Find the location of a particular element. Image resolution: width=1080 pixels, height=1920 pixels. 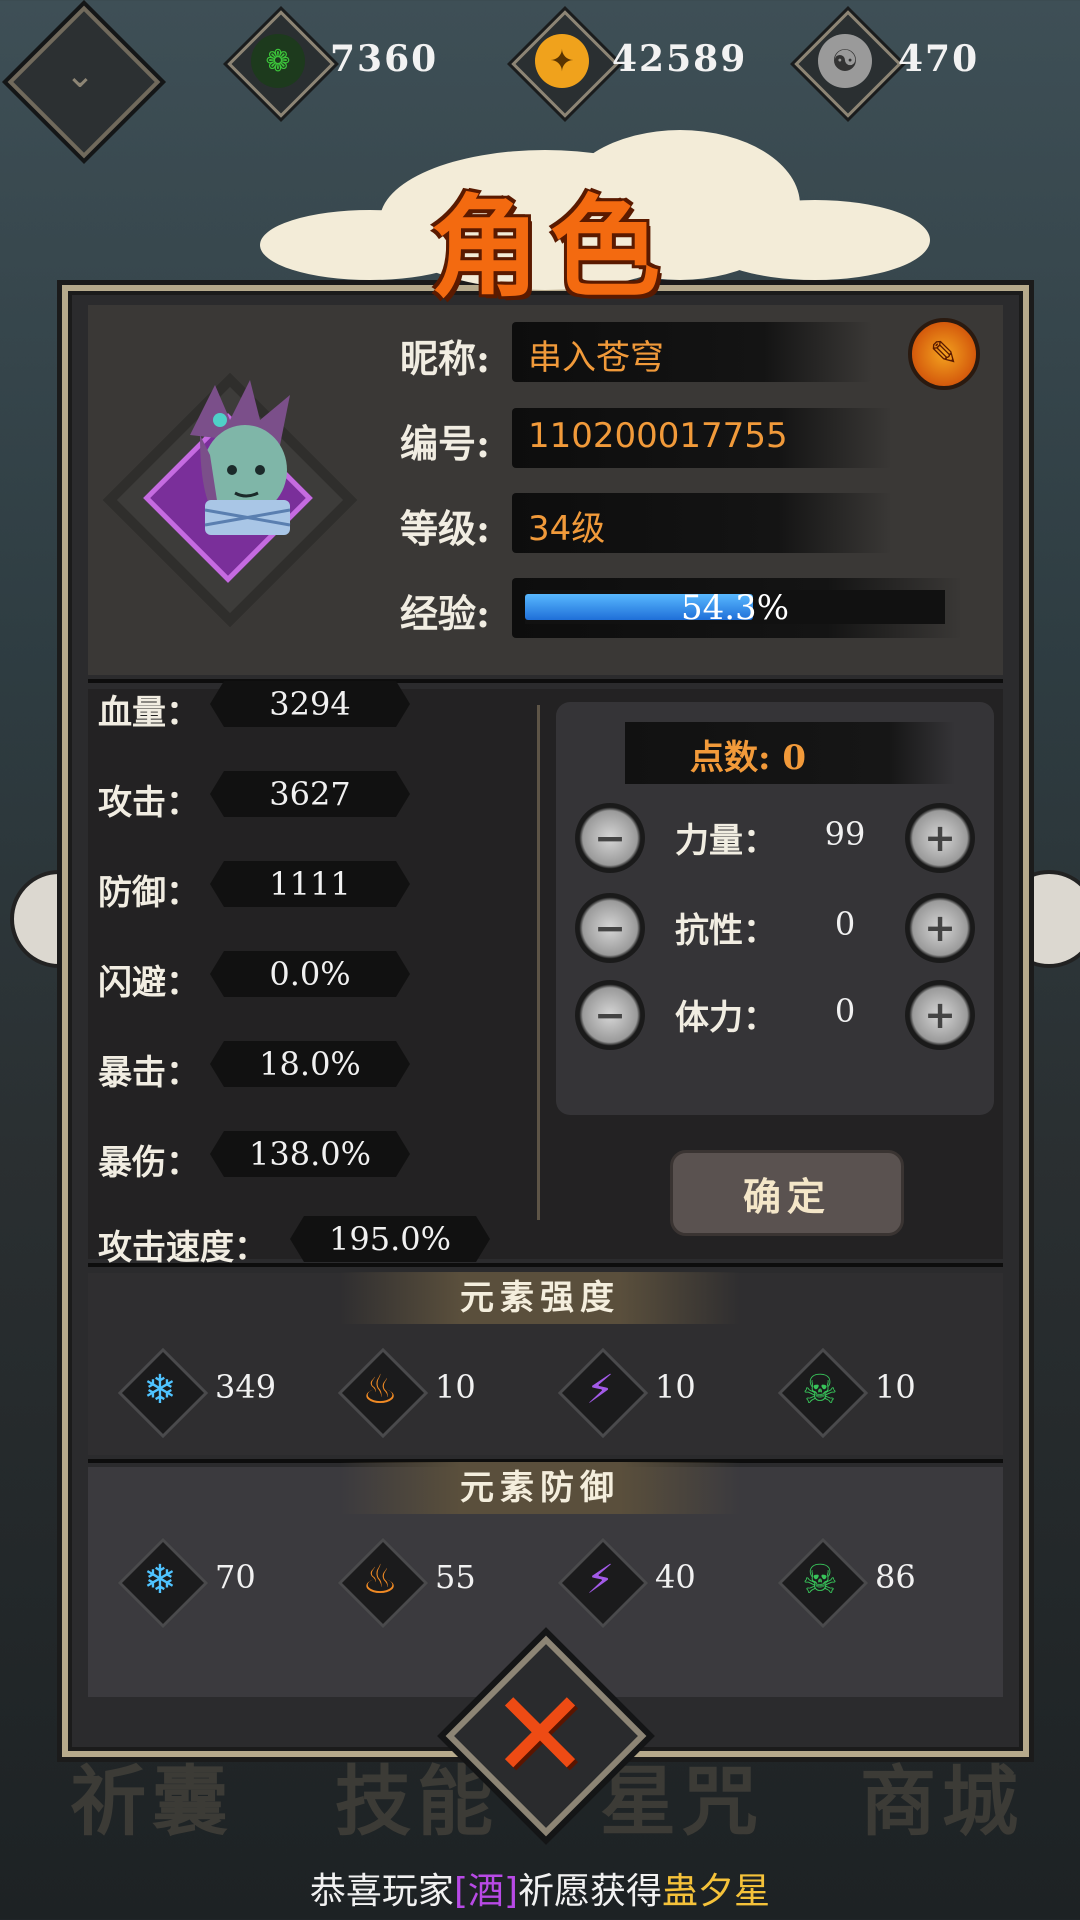

element-value: 349 is located at coordinates (246, 1387).